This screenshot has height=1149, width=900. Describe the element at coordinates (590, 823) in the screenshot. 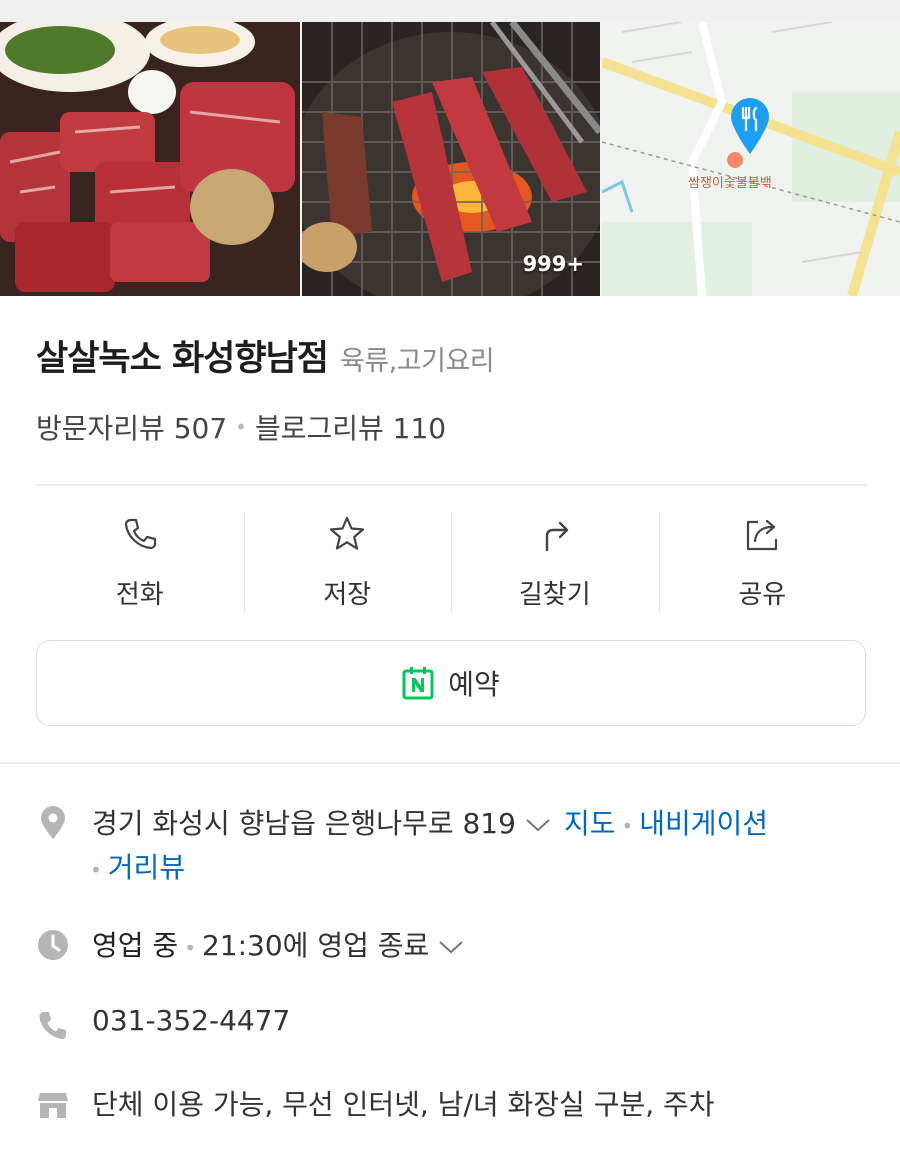

I see `map-link: 지도` at that location.